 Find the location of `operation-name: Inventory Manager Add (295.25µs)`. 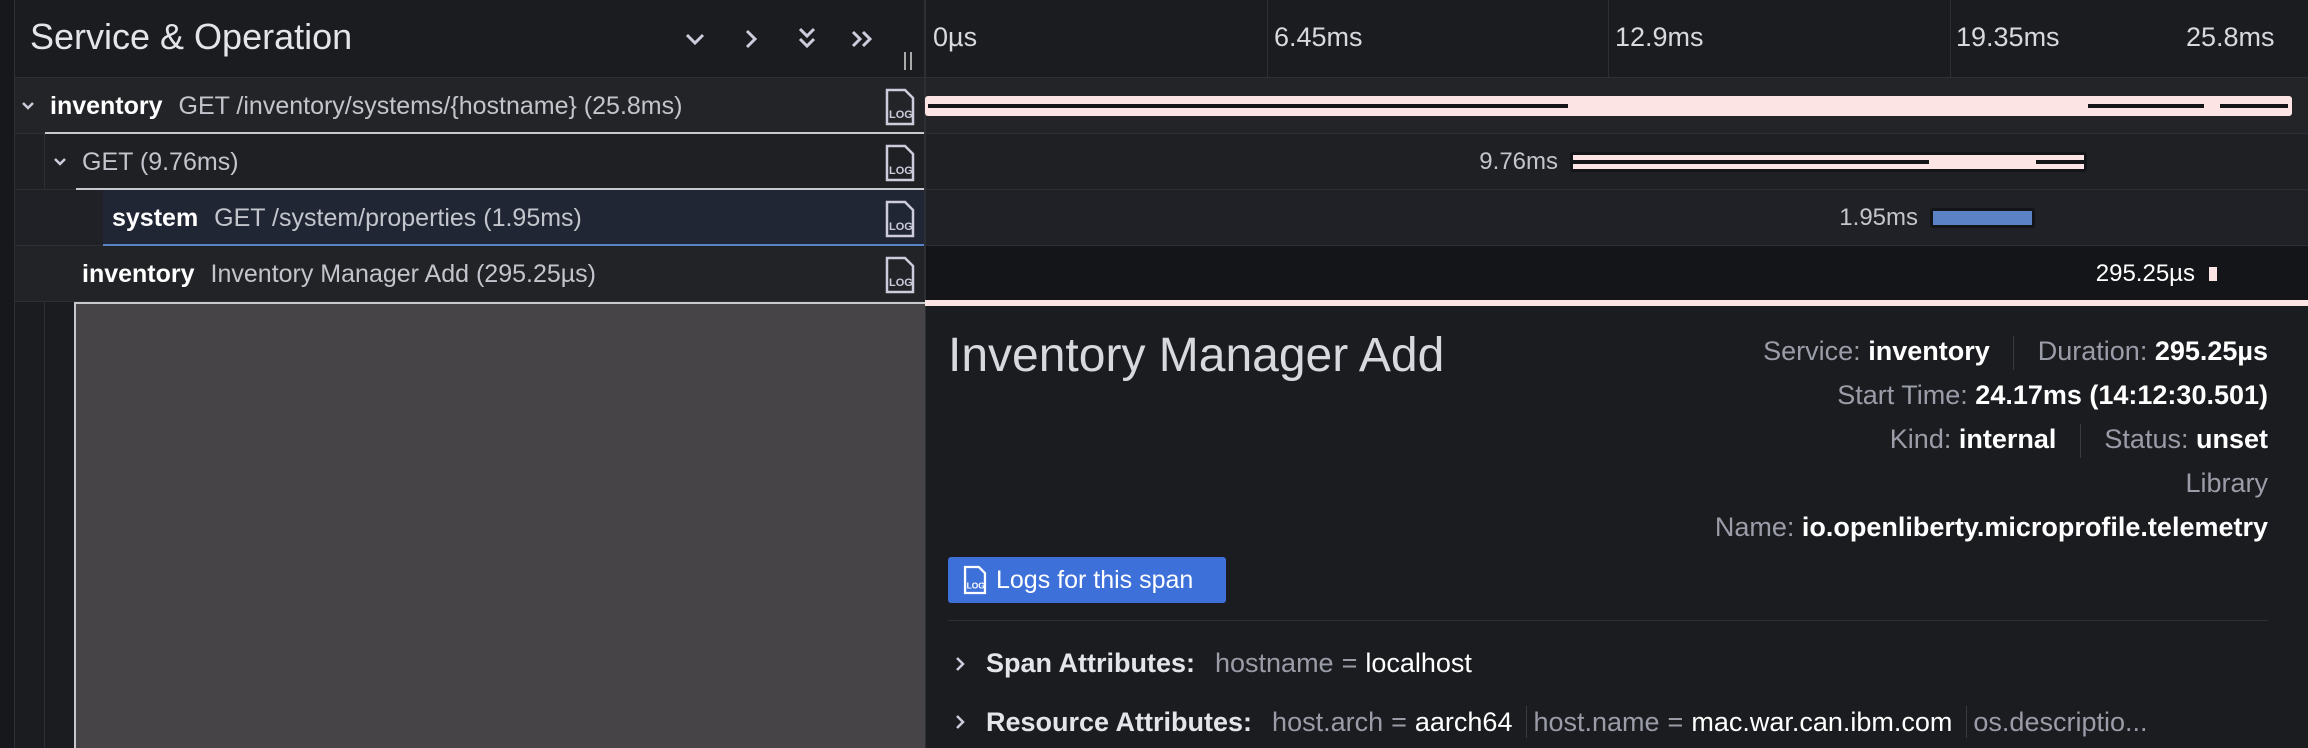

operation-name: Inventory Manager Add (295.25µs) is located at coordinates (403, 273).